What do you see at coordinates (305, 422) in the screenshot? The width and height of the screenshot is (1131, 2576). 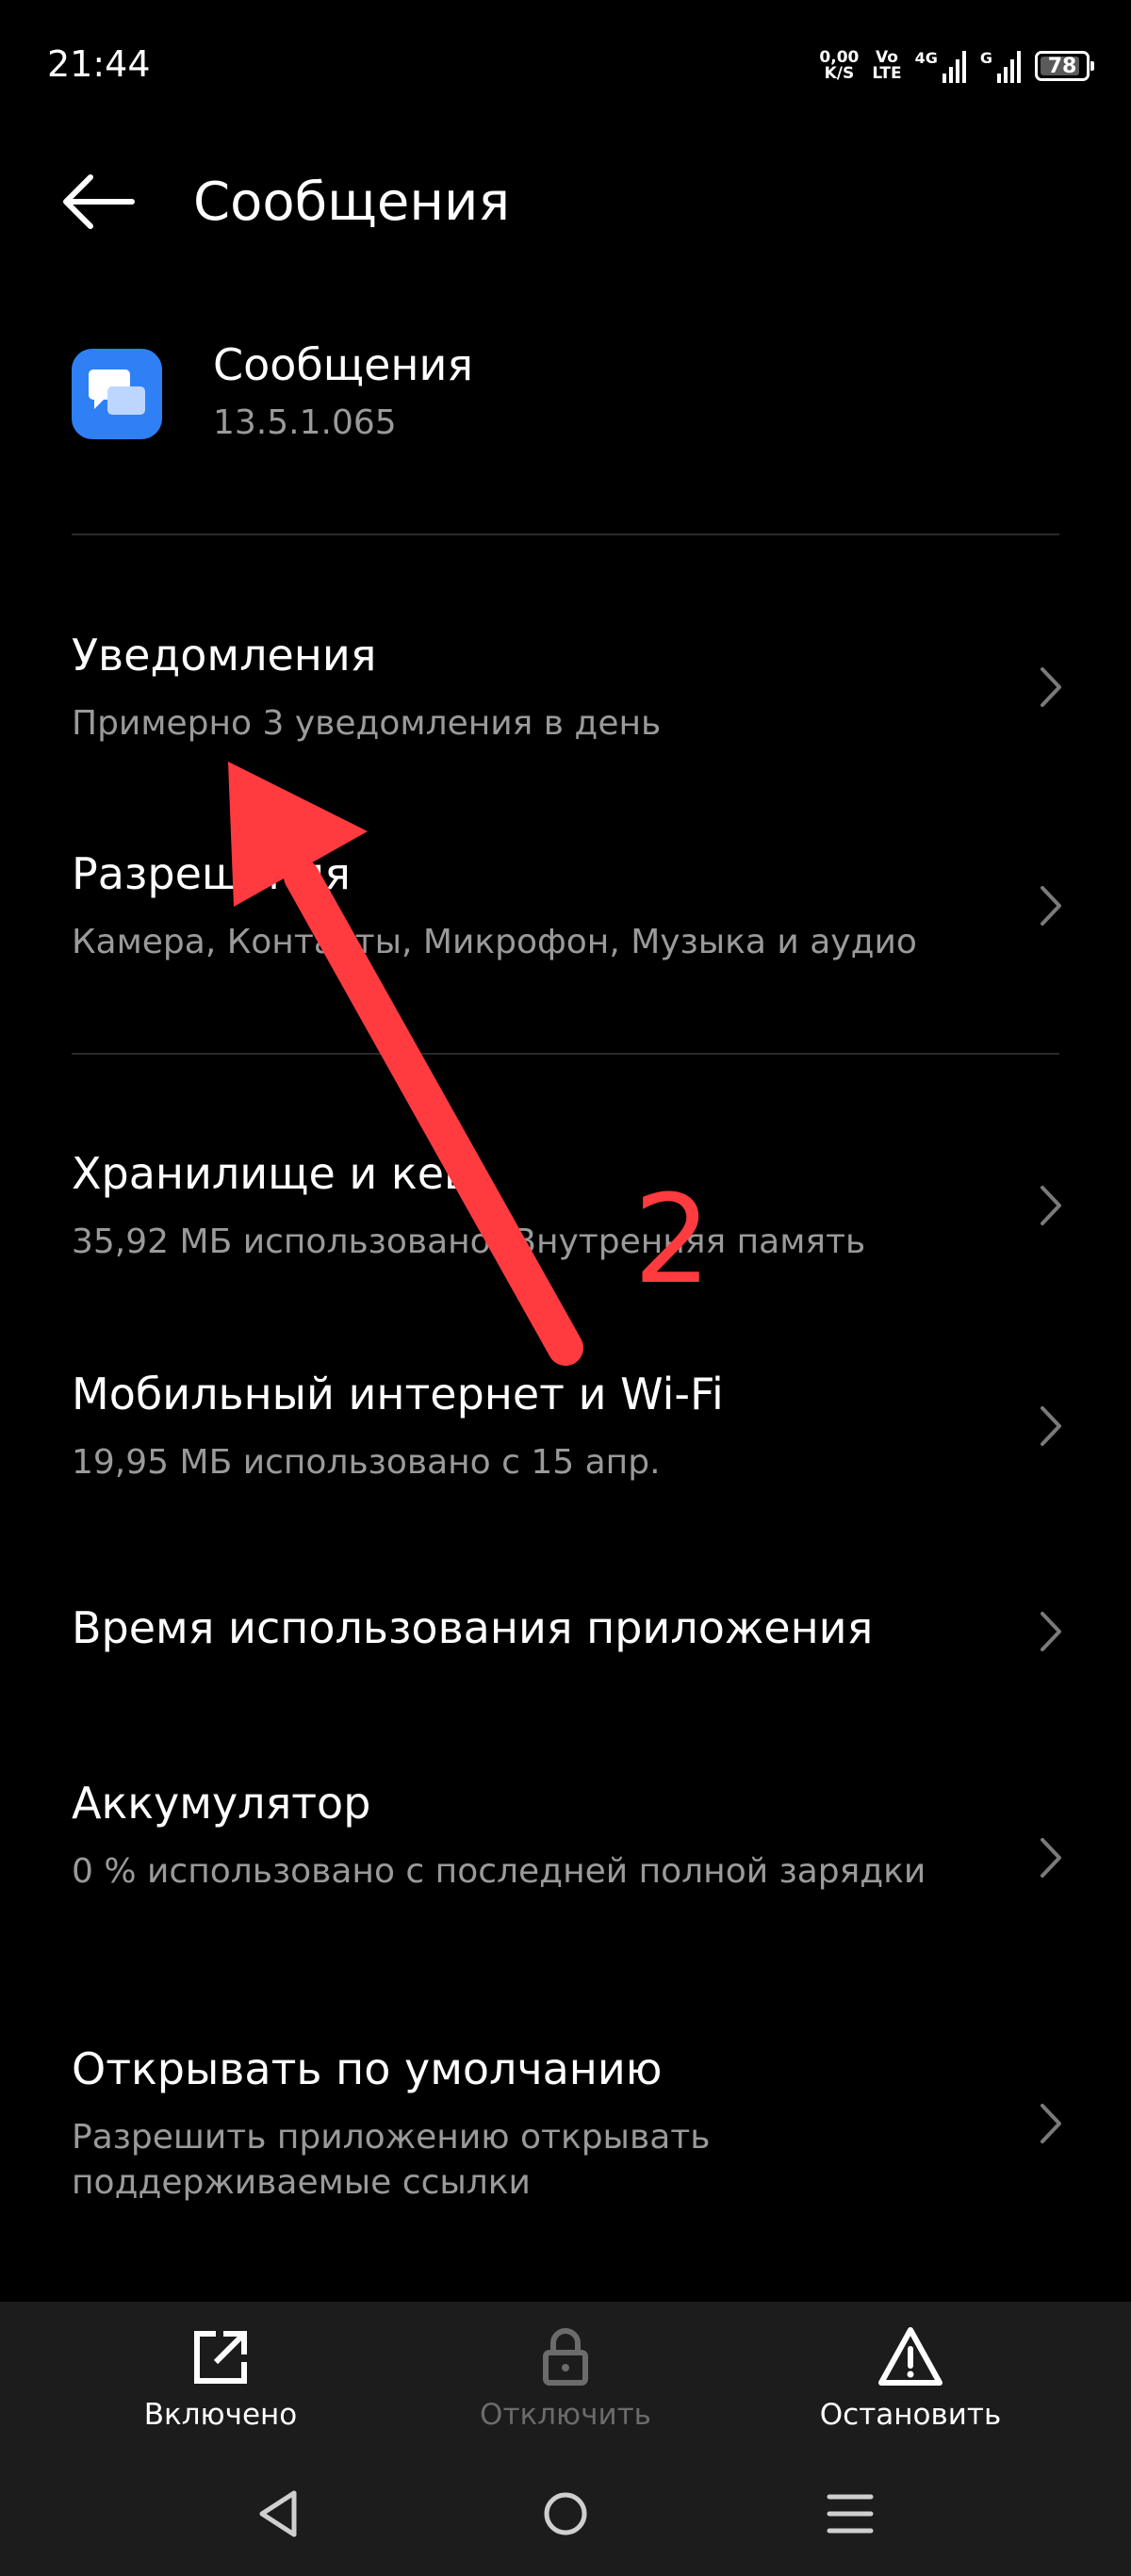 I see `app-version: 13.5.1.065` at bounding box center [305, 422].